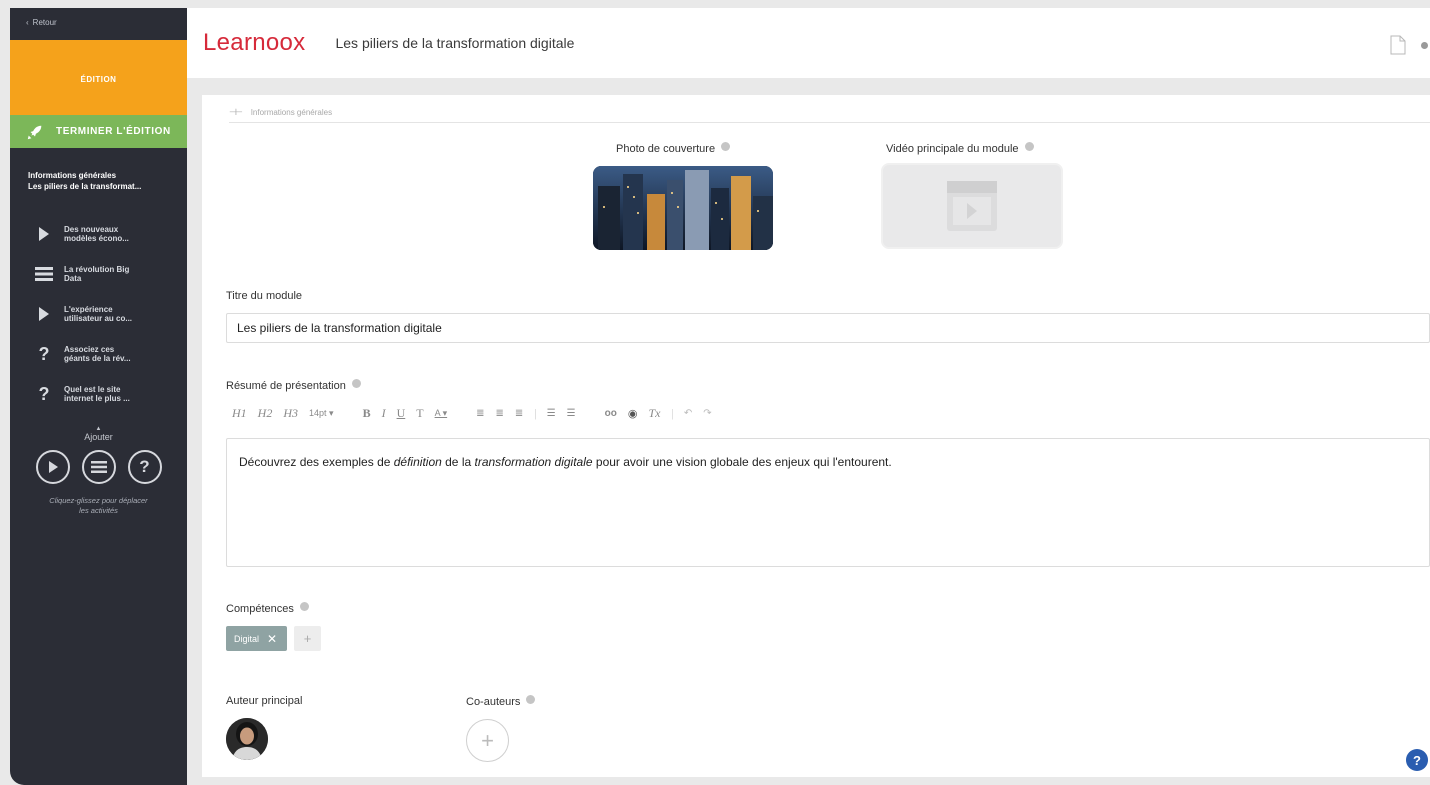  What do you see at coordinates (293, 385) in the screenshot?
I see `summary-label: Résumé de présentation` at bounding box center [293, 385].